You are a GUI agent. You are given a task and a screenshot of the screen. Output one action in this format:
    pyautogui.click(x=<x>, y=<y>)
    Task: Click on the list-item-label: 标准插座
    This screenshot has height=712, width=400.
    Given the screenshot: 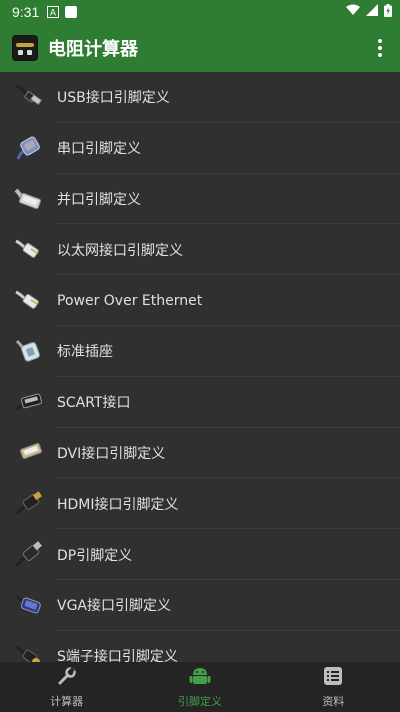 What is the action you would take?
    pyautogui.click(x=85, y=352)
    